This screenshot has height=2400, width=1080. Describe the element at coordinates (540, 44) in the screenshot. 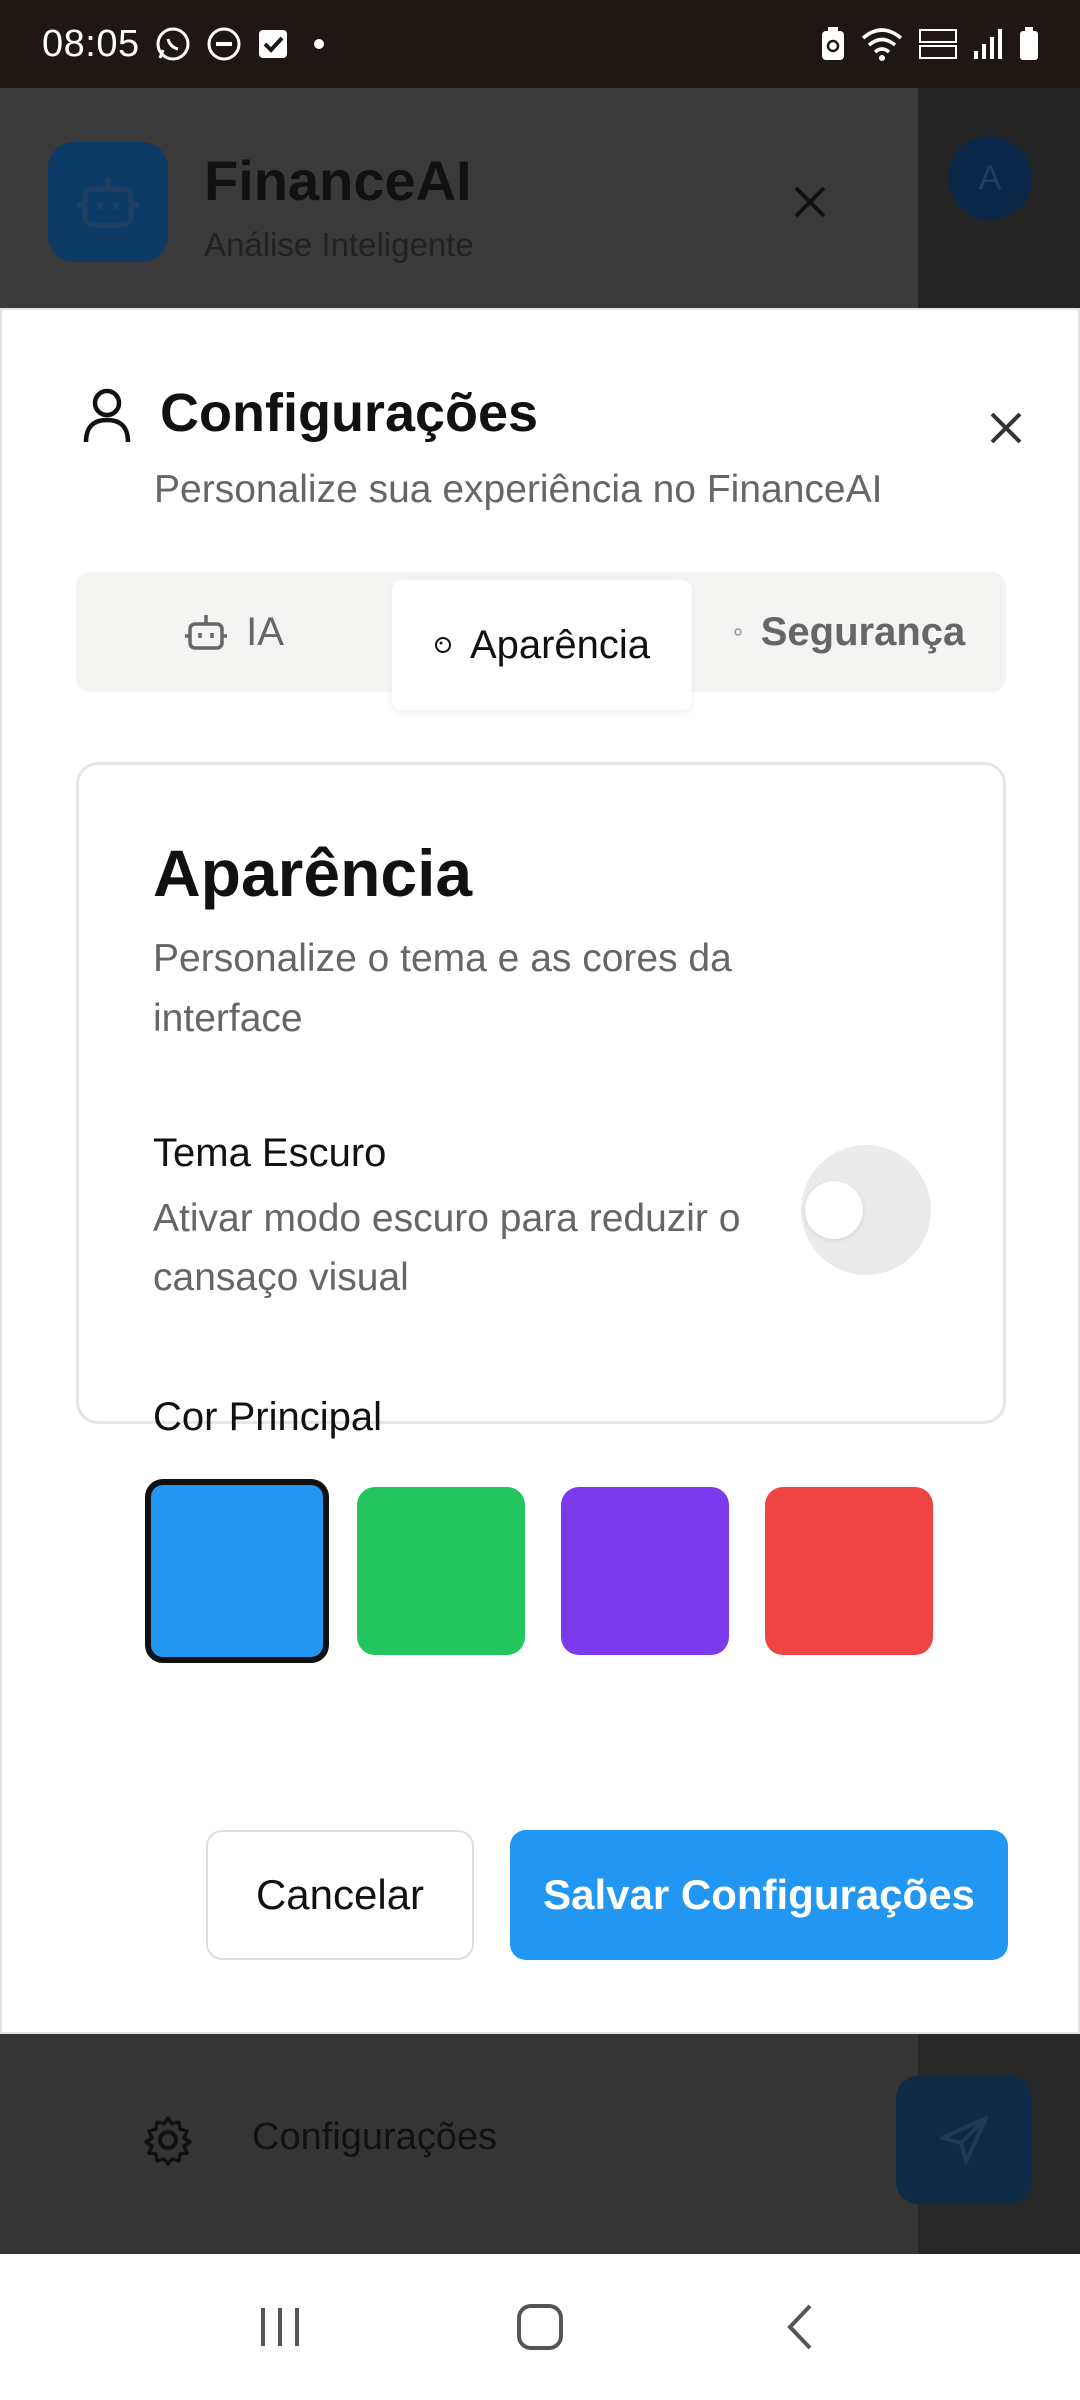

I see `status-bar: 08:05` at that location.